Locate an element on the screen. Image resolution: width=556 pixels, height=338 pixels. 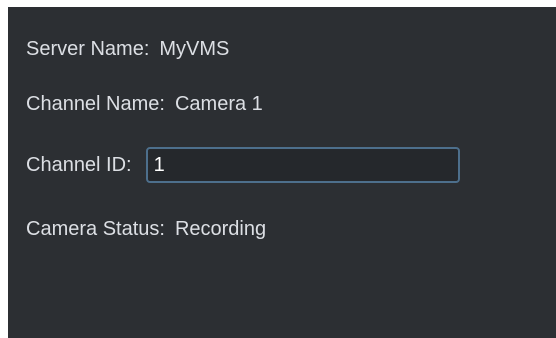
channel-name-value: Camera 1 is located at coordinates (218, 104).